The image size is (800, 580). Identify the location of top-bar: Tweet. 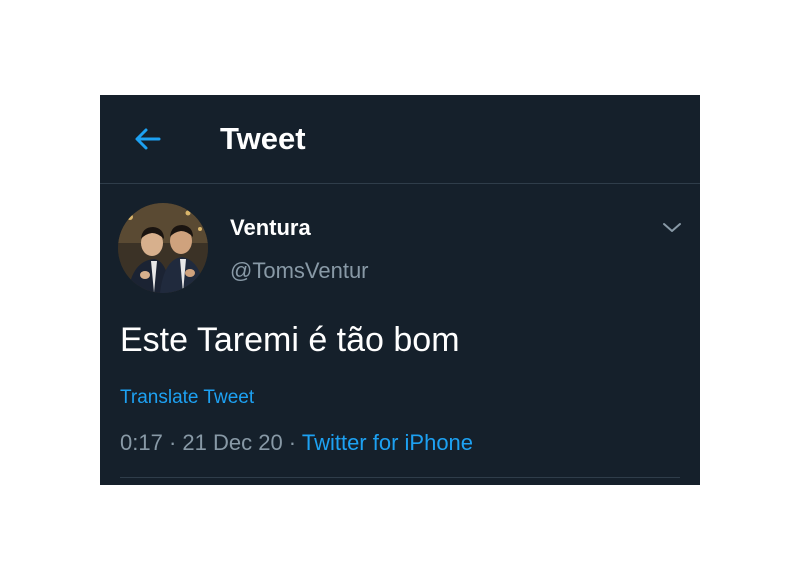
(400, 139).